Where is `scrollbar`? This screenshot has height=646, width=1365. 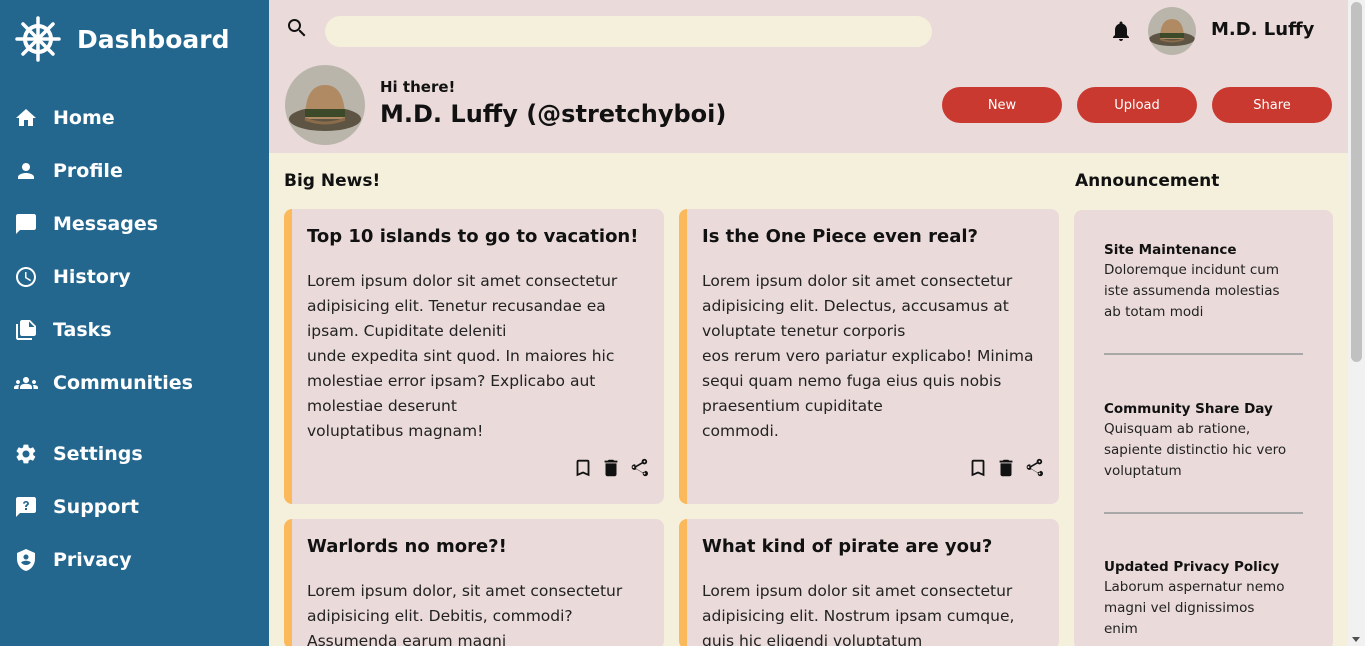
scrollbar is located at coordinates (1356, 323).